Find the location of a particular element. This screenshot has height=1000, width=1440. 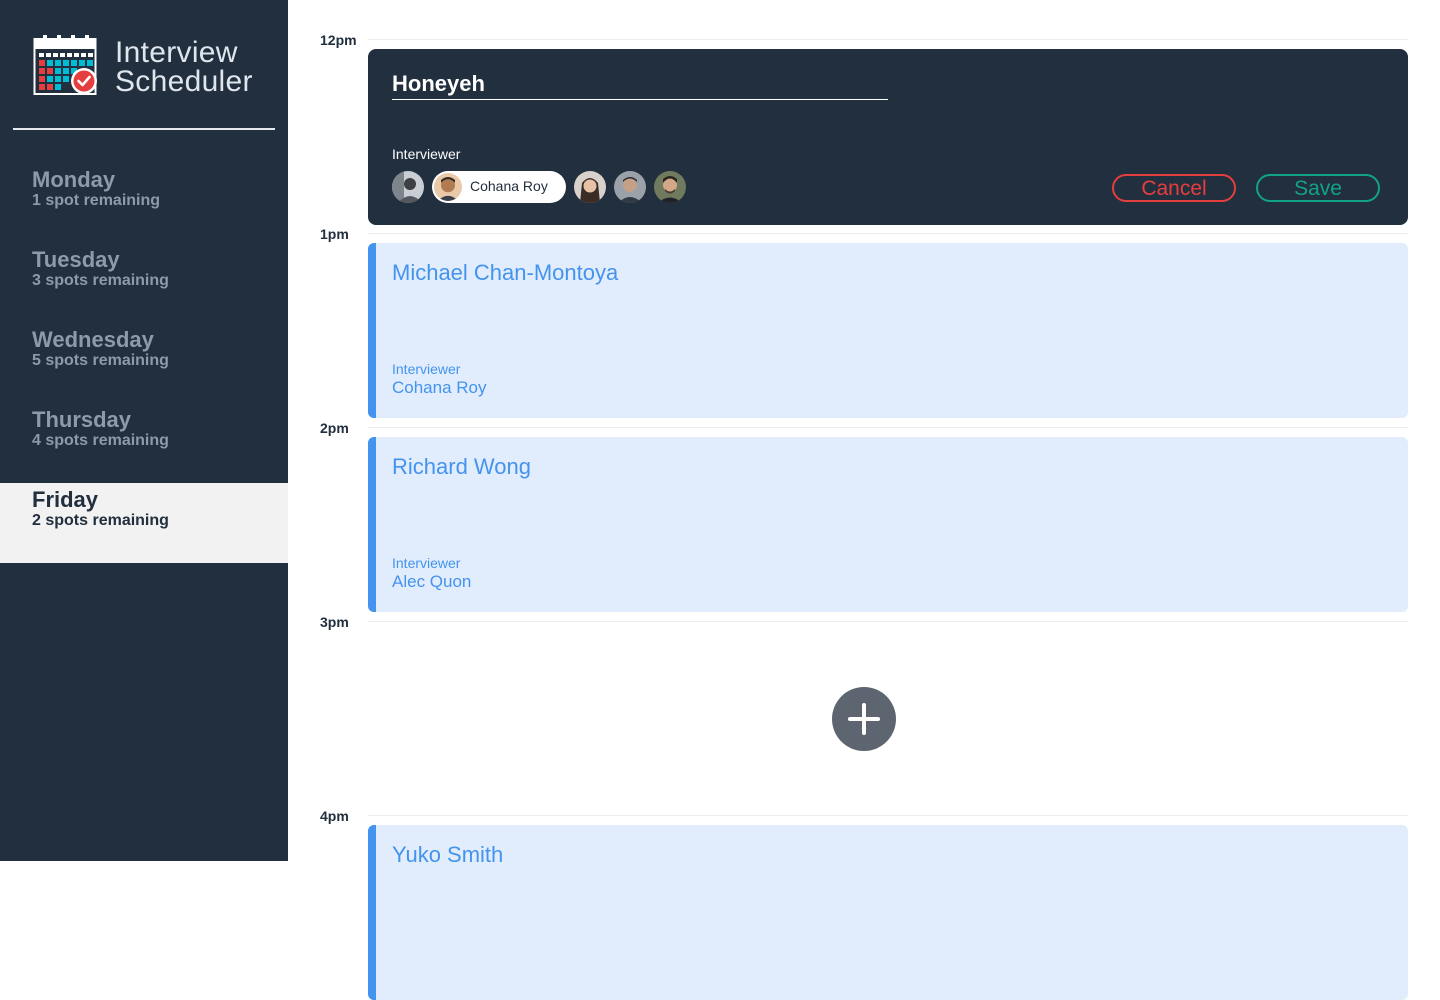

day-spots: 5 spots remaining is located at coordinates (100, 360).